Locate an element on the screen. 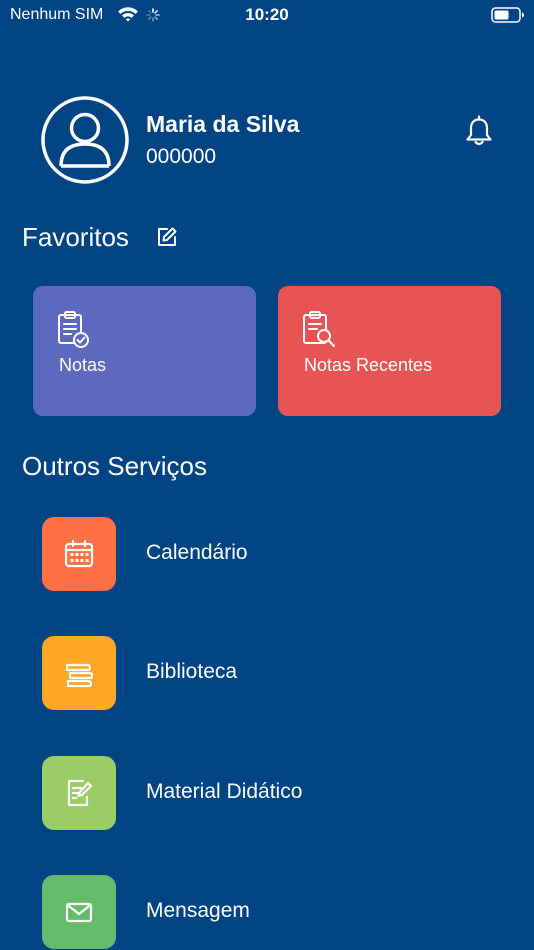 This screenshot has width=534, height=950. other-services-title: Outros Serviços is located at coordinates (114, 466).